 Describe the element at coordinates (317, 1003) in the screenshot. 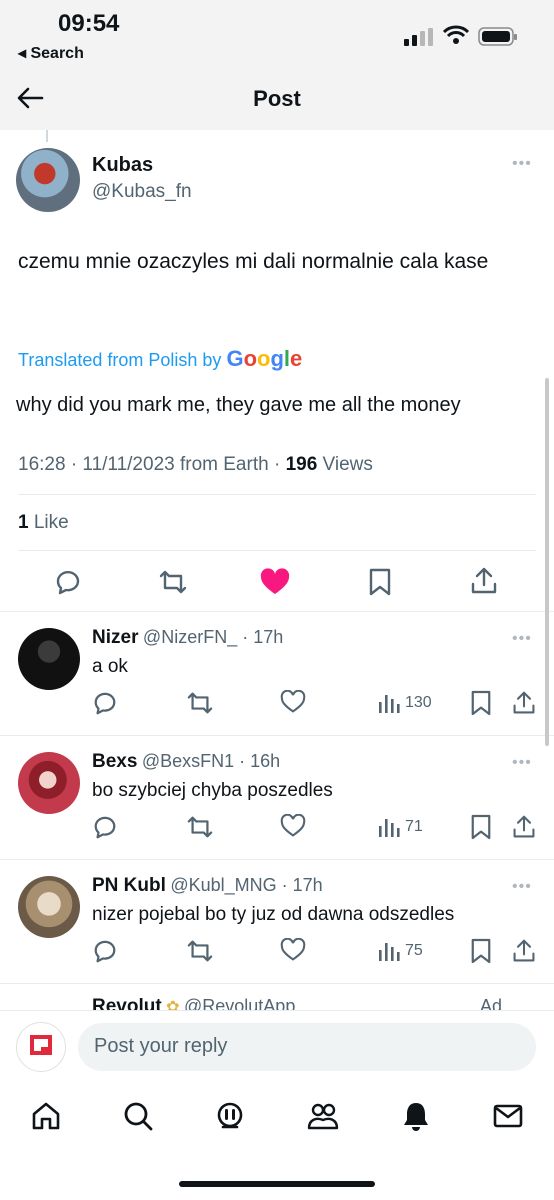

I see `ad-reply-header-clipped: Revolut ✿ @RevolutApp Ad` at that location.